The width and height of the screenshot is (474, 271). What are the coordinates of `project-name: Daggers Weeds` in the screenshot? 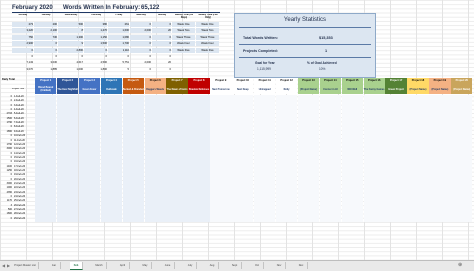 It's located at (155, 89).